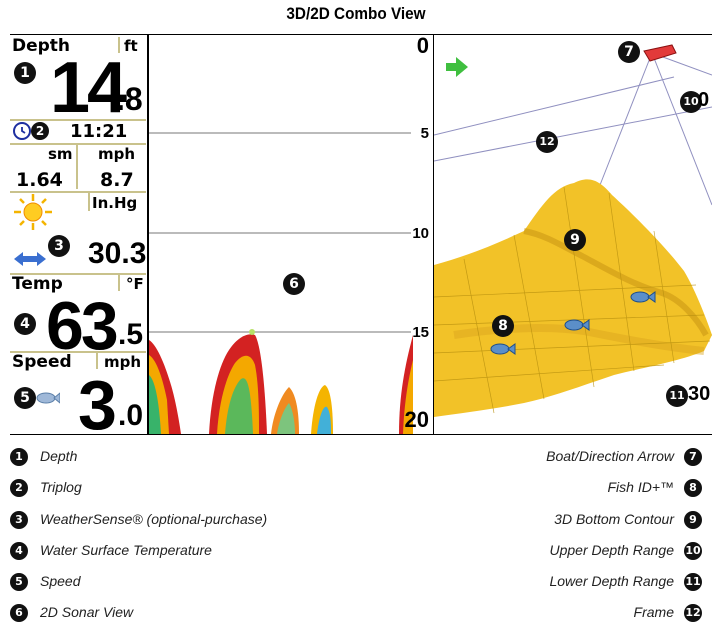 Image resolution: width=712 pixels, height=625 pixels. What do you see at coordinates (575, 240) in the screenshot?
I see `callout-9: 9` at bounding box center [575, 240].